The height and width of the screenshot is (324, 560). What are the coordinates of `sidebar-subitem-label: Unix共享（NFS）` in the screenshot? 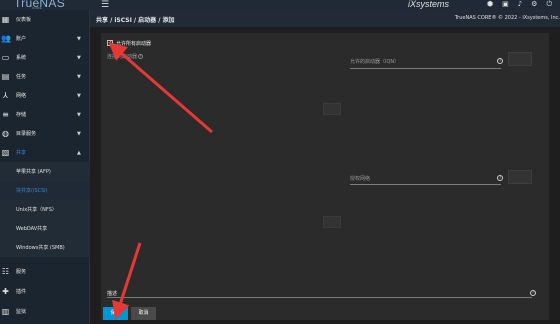 It's located at (36, 210).